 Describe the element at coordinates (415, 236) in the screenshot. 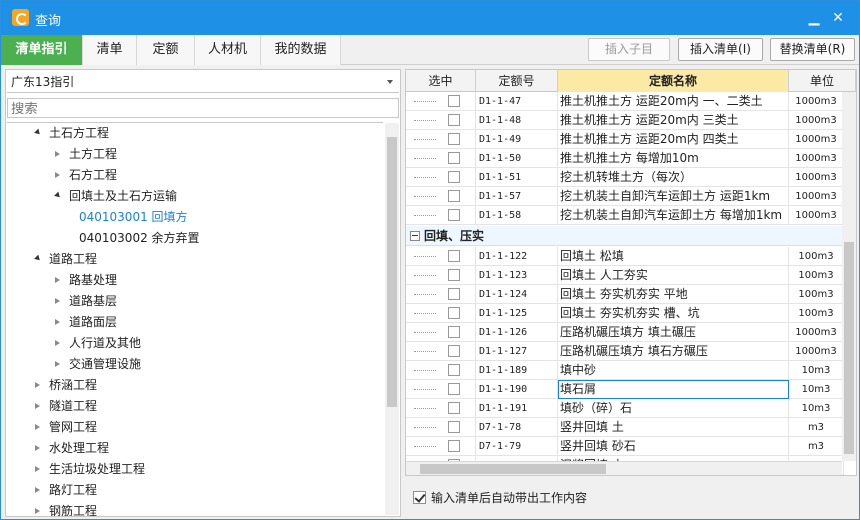

I see `collapse-icon` at that location.